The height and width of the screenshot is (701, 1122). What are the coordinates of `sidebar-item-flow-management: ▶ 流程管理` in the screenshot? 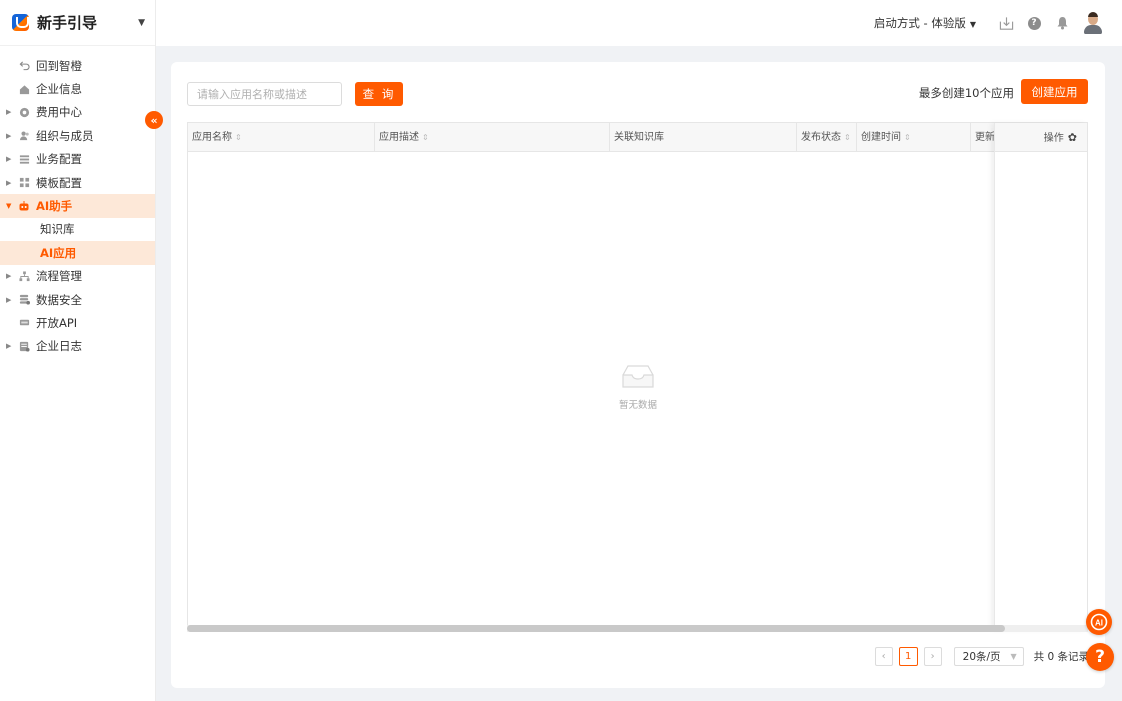 It's located at (77, 276).